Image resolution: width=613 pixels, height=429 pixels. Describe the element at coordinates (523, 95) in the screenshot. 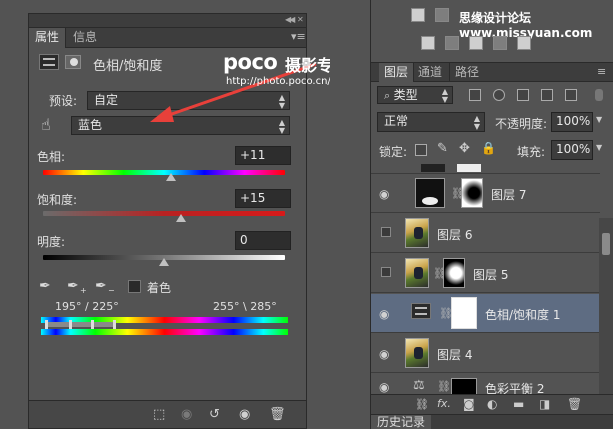

I see `filter-type-icon` at that location.